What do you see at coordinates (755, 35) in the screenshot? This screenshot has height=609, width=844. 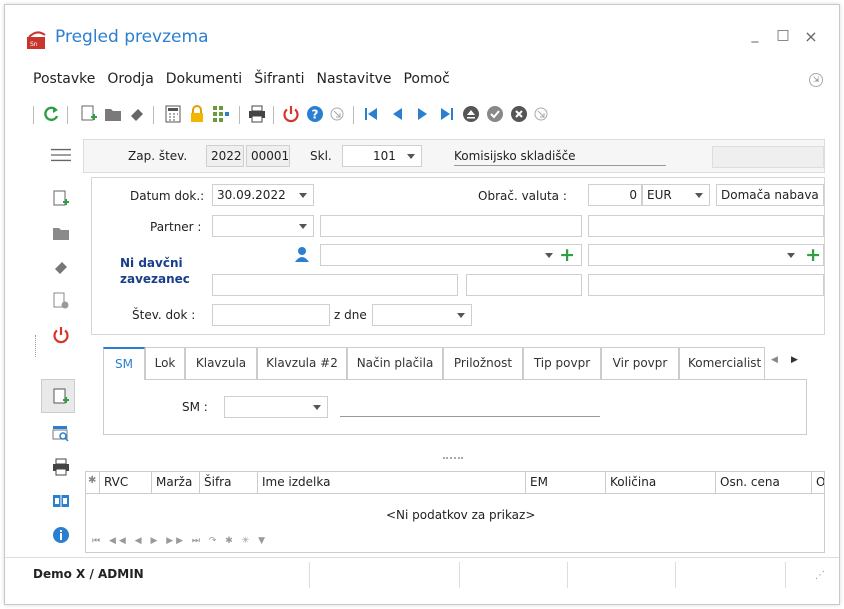 I see `minimize-button: _` at bounding box center [755, 35].